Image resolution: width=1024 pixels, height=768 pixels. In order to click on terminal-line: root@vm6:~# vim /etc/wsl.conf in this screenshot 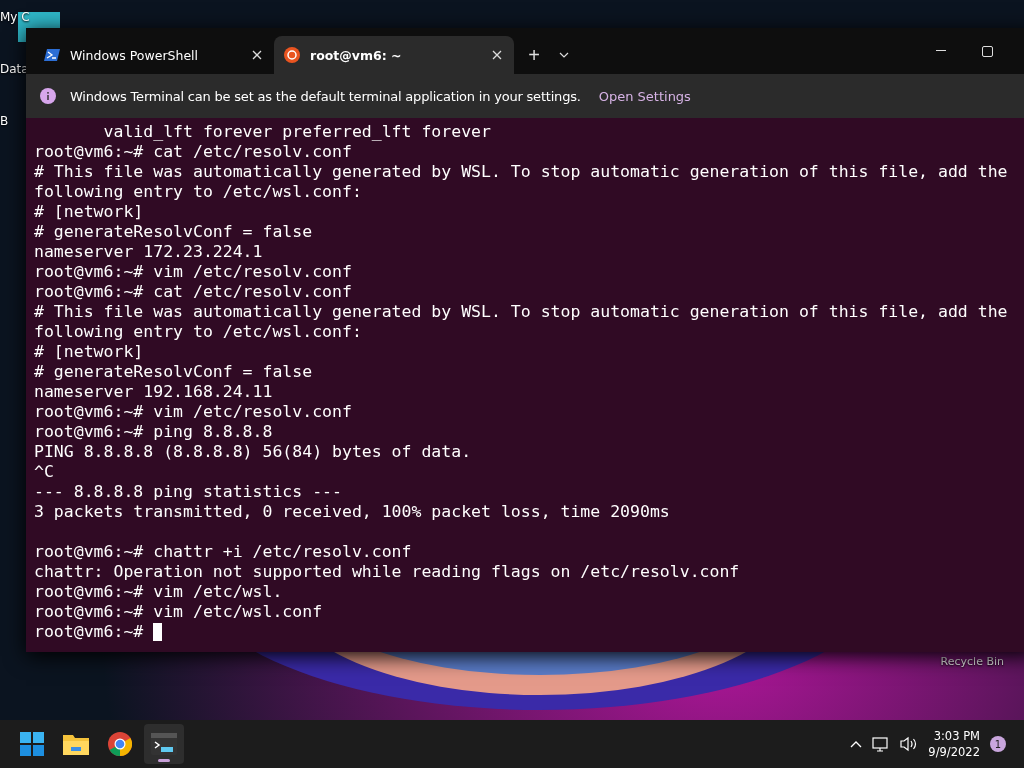, I will do `click(178, 612)`.